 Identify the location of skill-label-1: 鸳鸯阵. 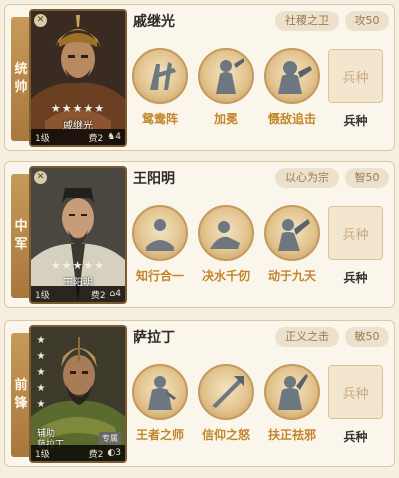
(159, 119).